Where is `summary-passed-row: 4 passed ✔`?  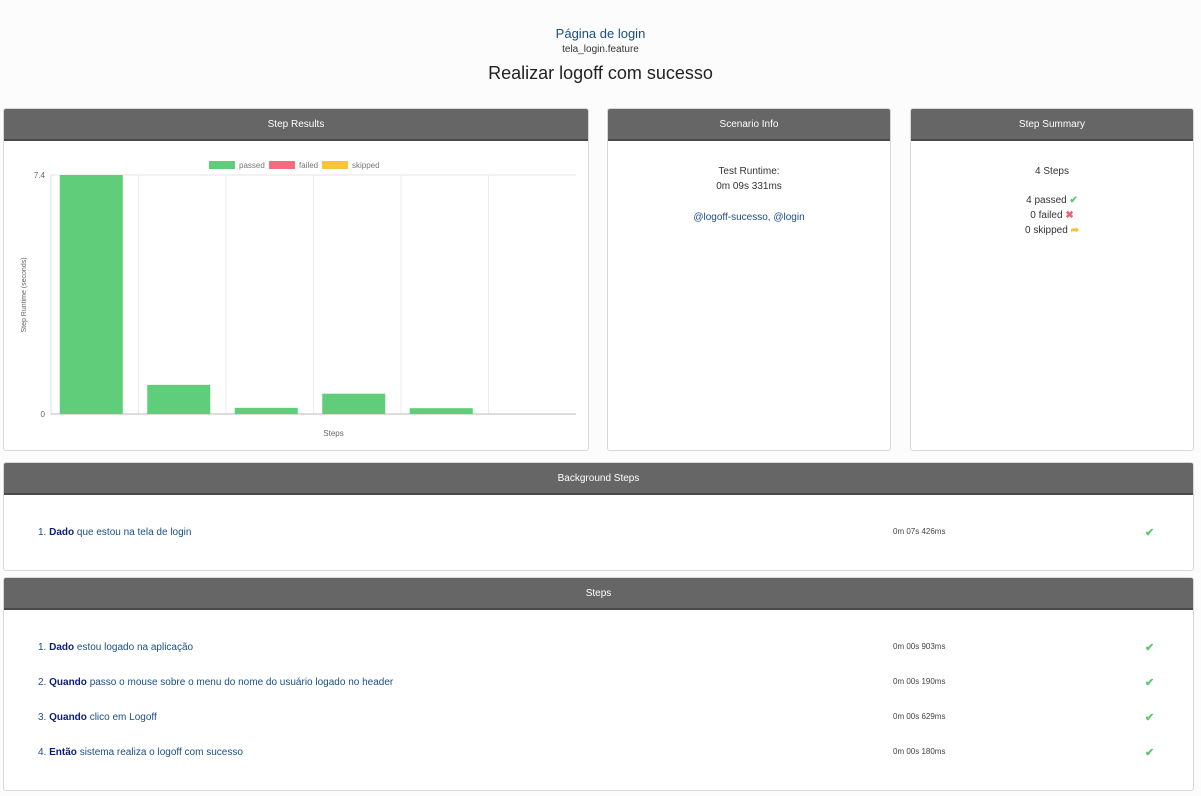
summary-passed-row: 4 passed ✔ is located at coordinates (1052, 200).